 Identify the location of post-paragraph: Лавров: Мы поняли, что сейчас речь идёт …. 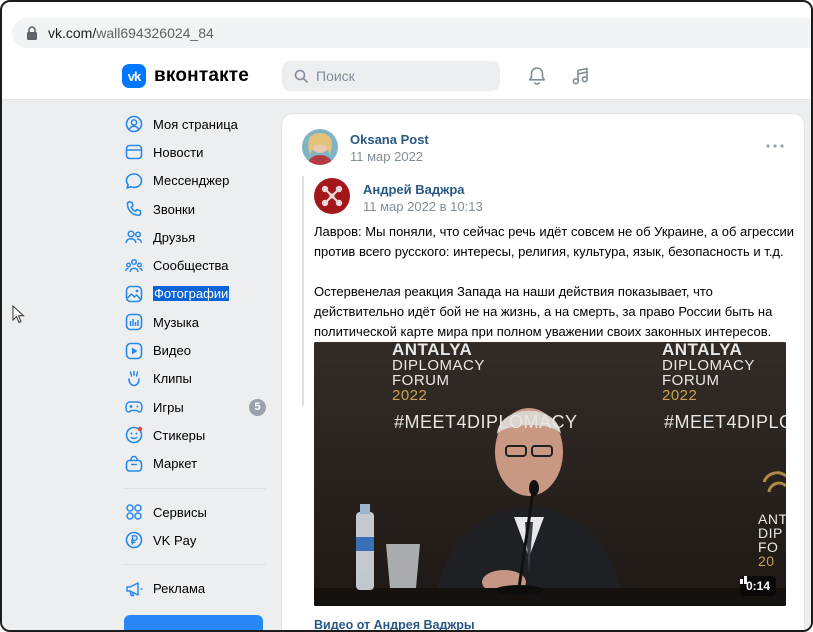
(554, 241).